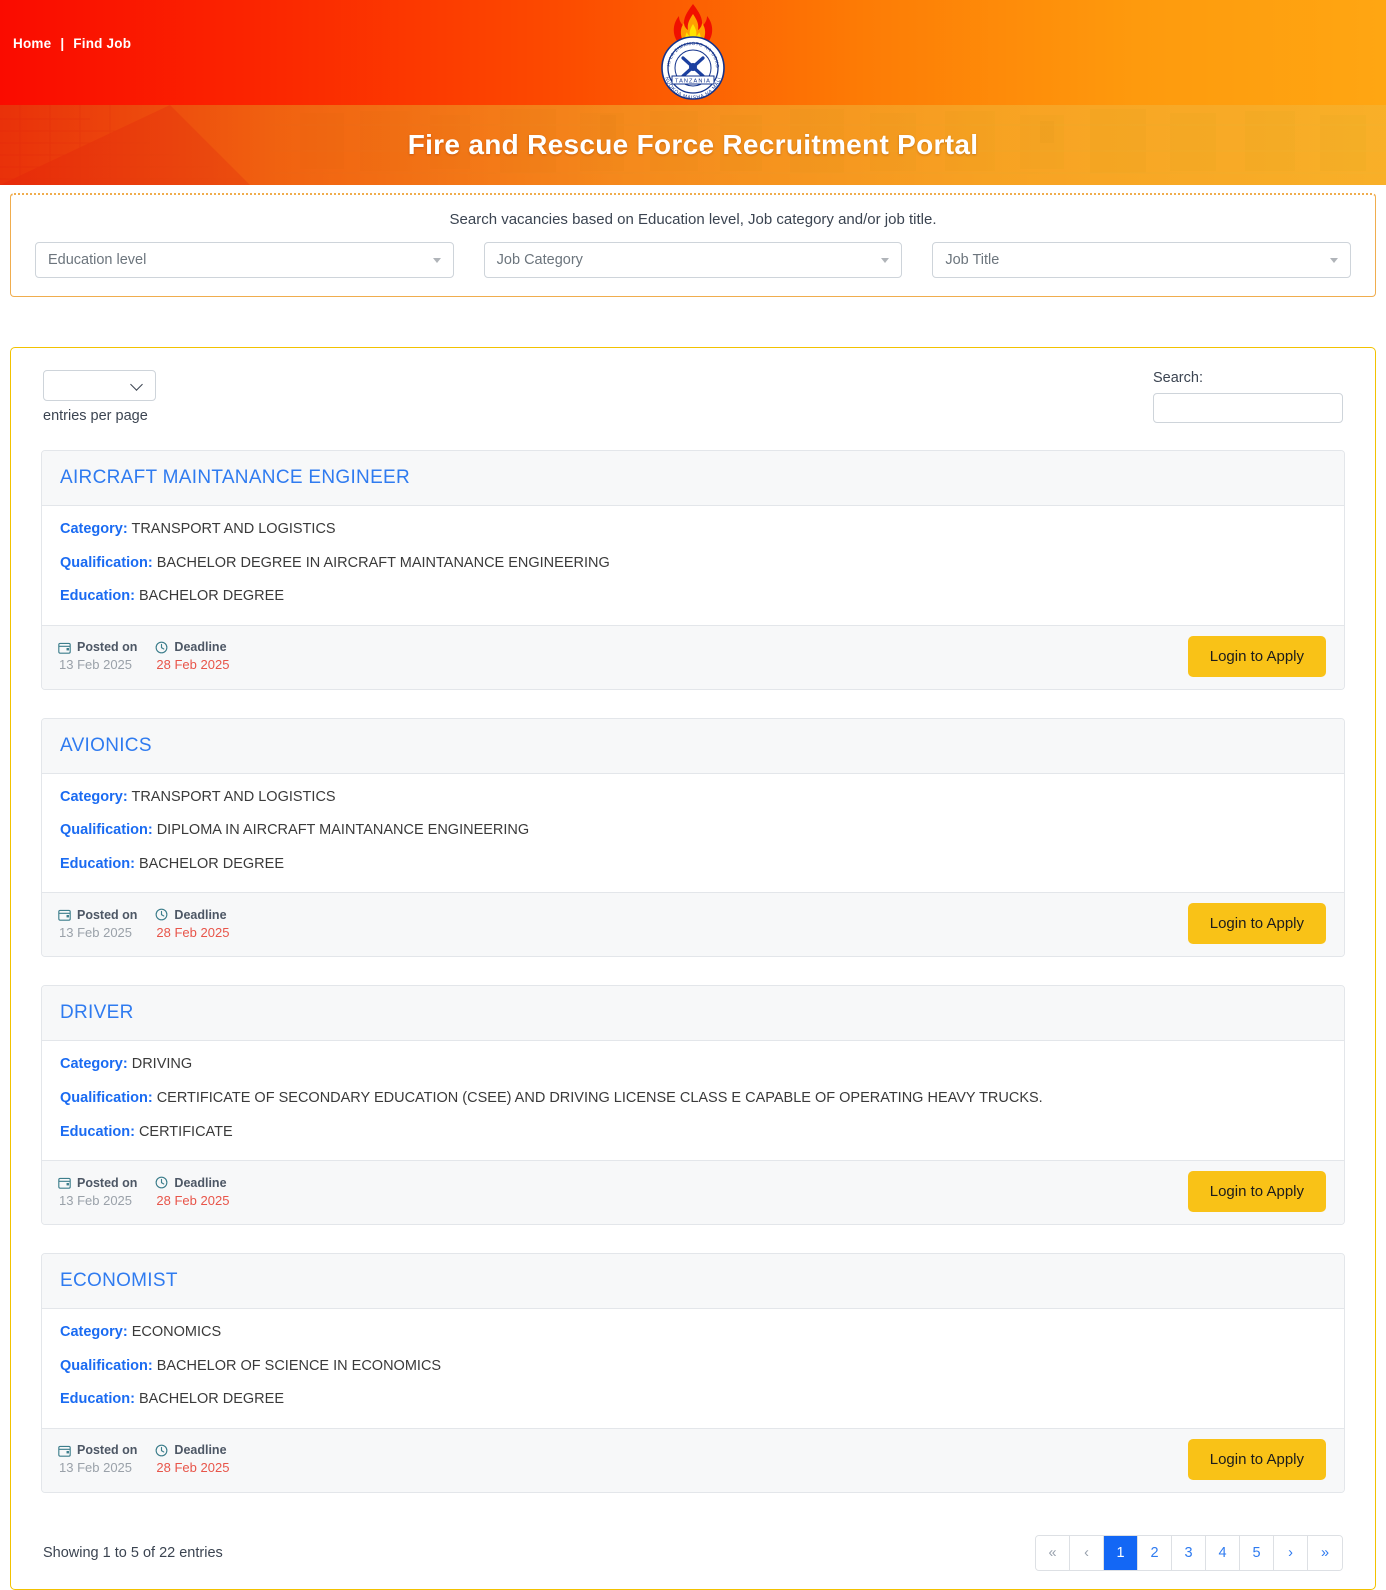 Image resolution: width=1386 pixels, height=1590 pixels. Describe the element at coordinates (235, 477) in the screenshot. I see `job-title: AIRCRAFT MAINTANANCE ENGINEER` at that location.